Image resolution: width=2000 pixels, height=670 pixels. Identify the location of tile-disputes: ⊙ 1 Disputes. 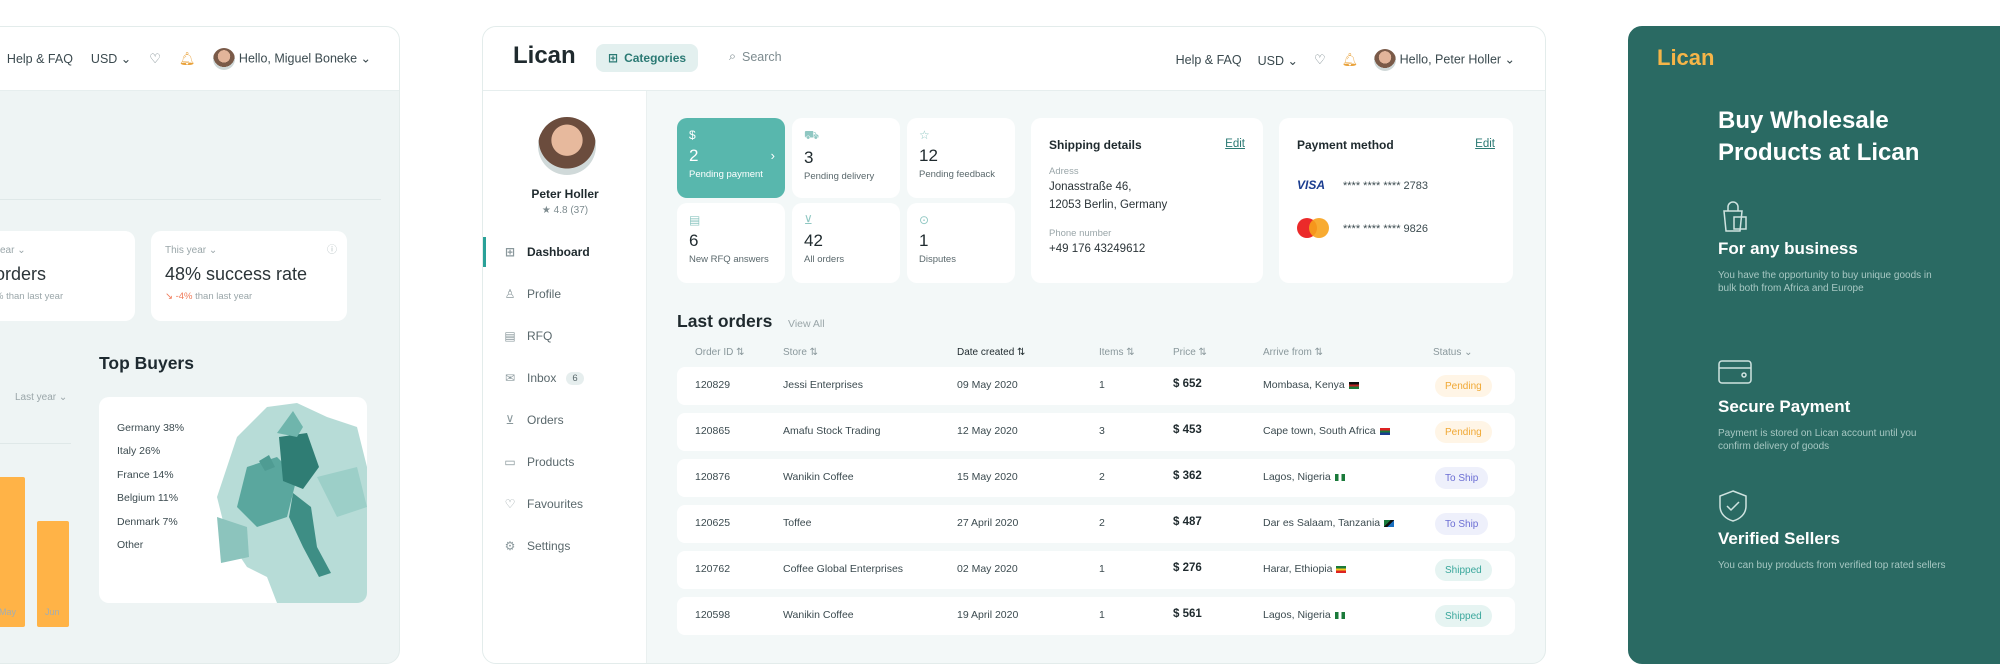
(961, 243).